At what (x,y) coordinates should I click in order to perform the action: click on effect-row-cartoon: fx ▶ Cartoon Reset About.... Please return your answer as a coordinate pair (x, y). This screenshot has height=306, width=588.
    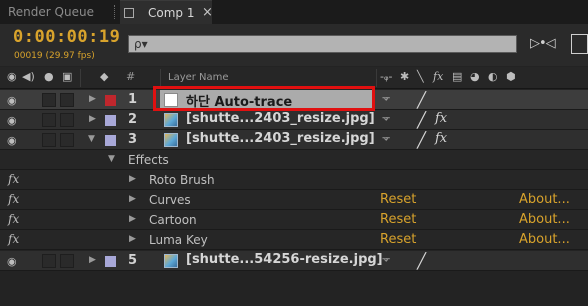
    Looking at the image, I should click on (294, 220).